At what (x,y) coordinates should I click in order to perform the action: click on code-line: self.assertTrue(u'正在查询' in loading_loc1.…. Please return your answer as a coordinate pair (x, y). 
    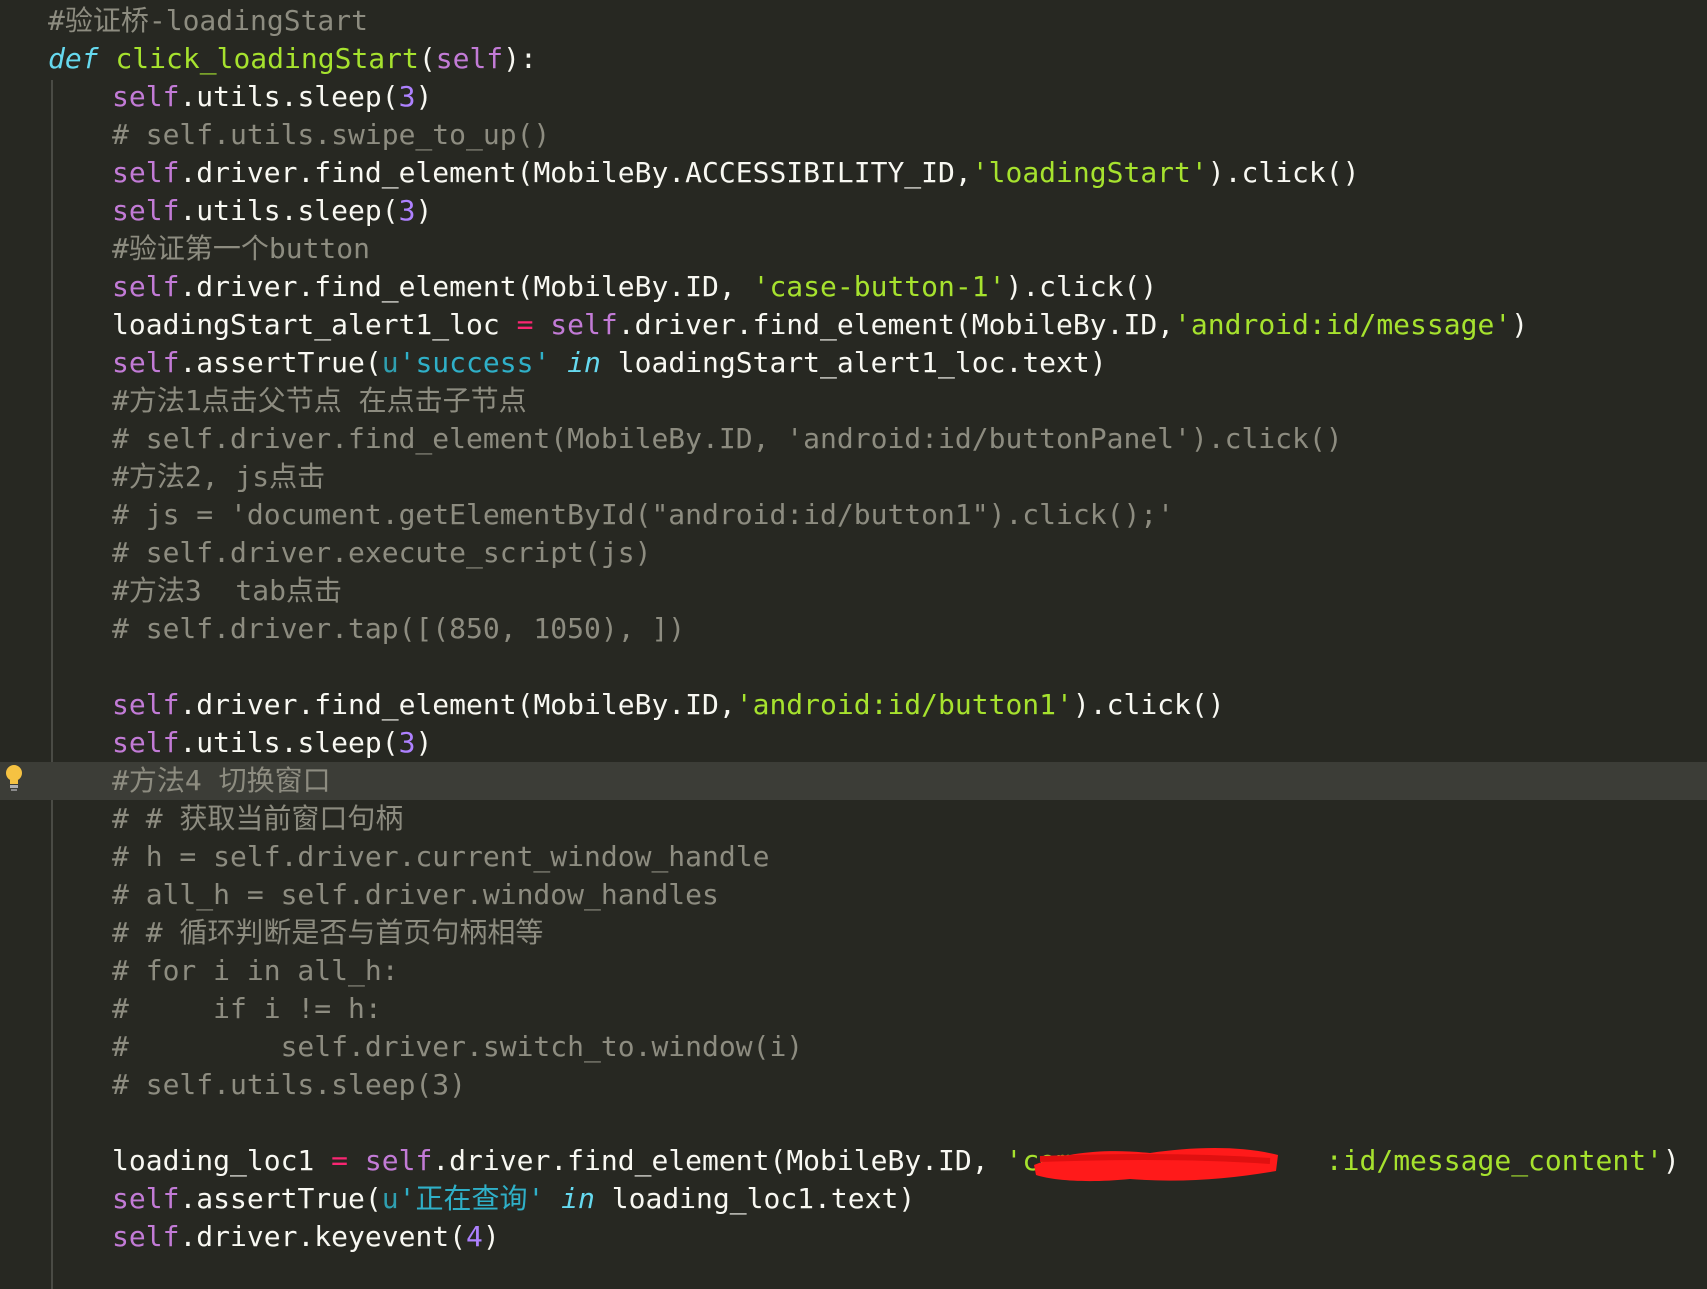
    Looking at the image, I should click on (853, 1199).